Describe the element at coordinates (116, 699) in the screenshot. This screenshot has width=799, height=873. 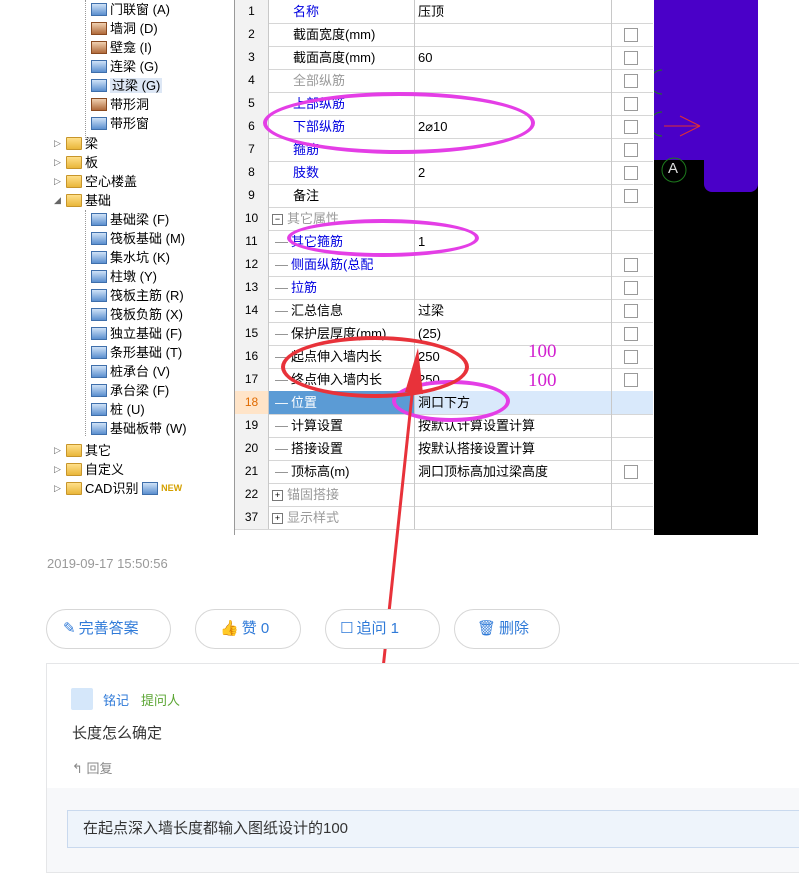
I see `comment-user-name: 铭记` at that location.